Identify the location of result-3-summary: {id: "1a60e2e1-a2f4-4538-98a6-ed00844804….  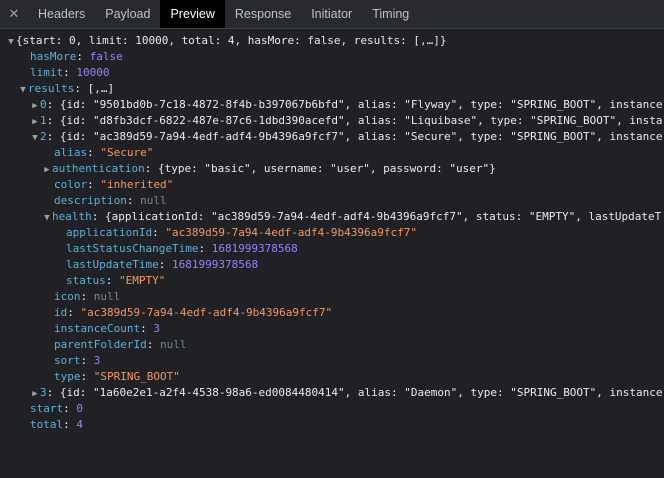
(361, 392).